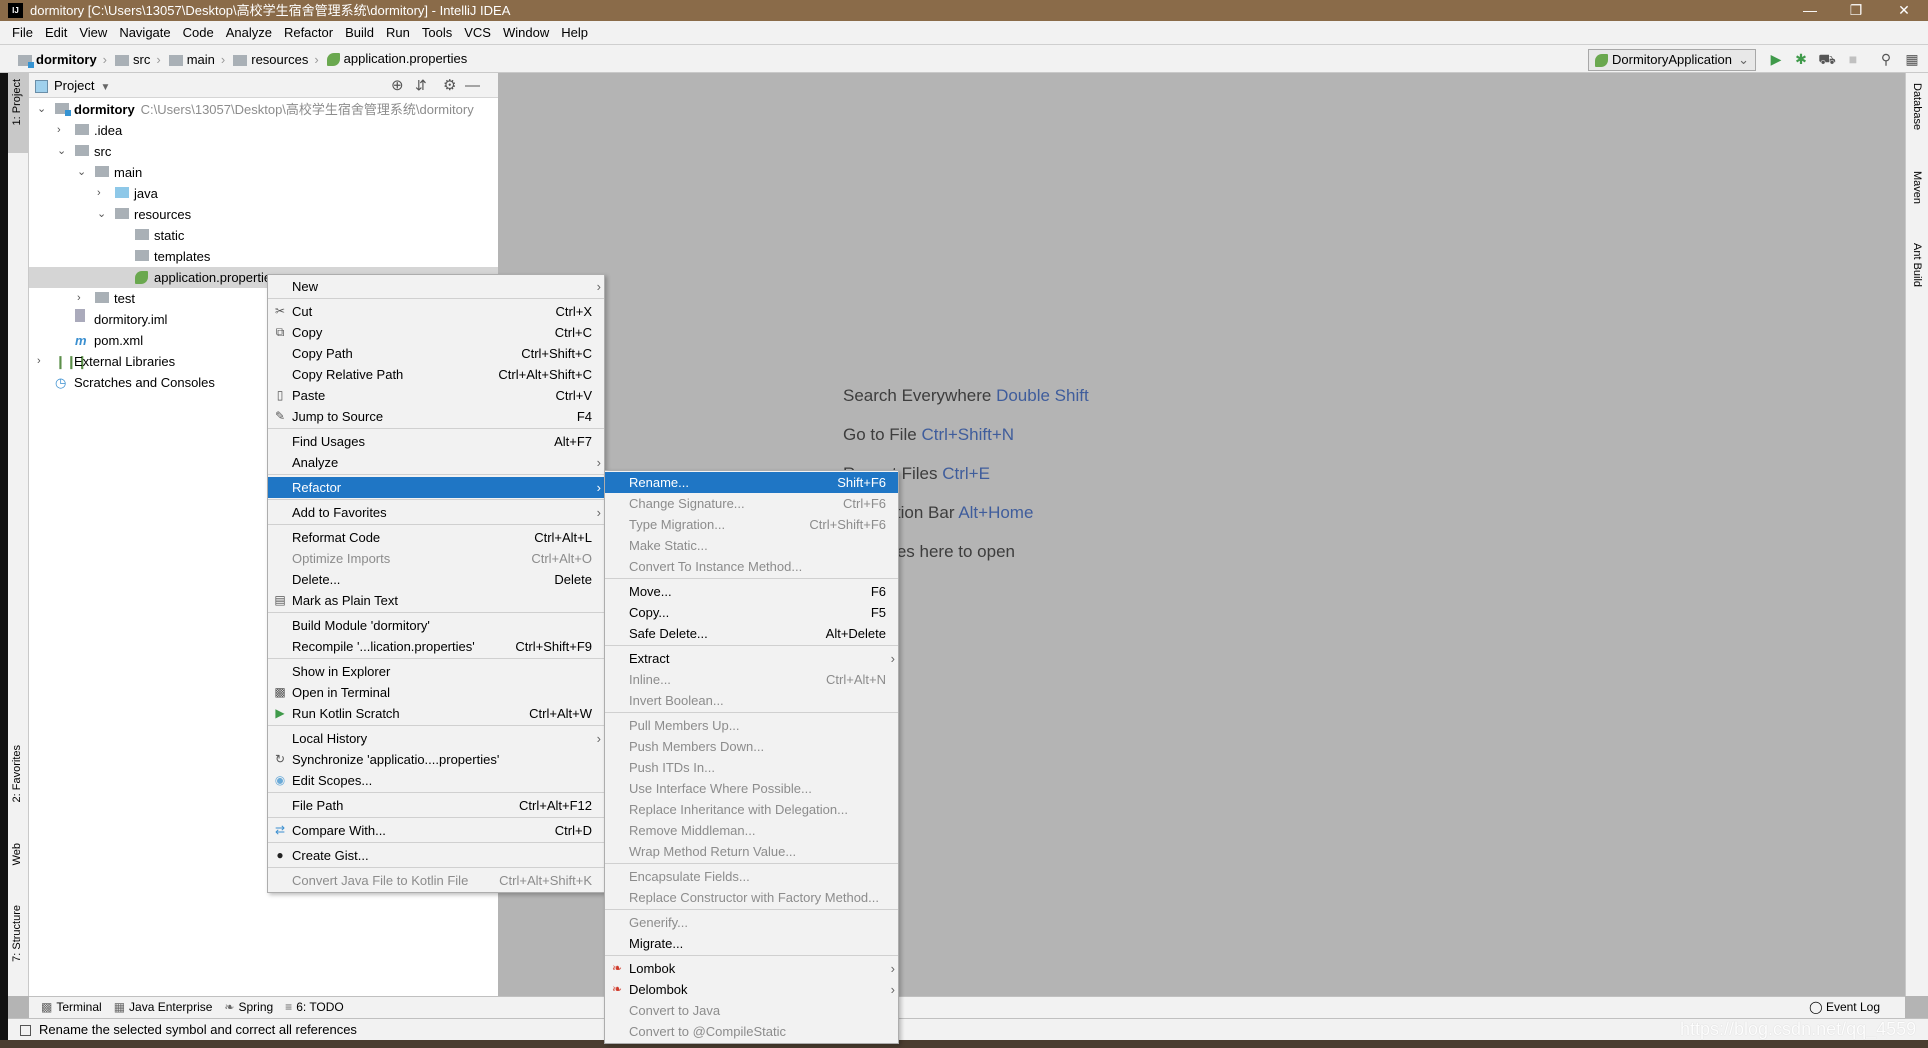  Describe the element at coordinates (138, 60) in the screenshot. I see `breadcrumb-item: src ›` at that location.